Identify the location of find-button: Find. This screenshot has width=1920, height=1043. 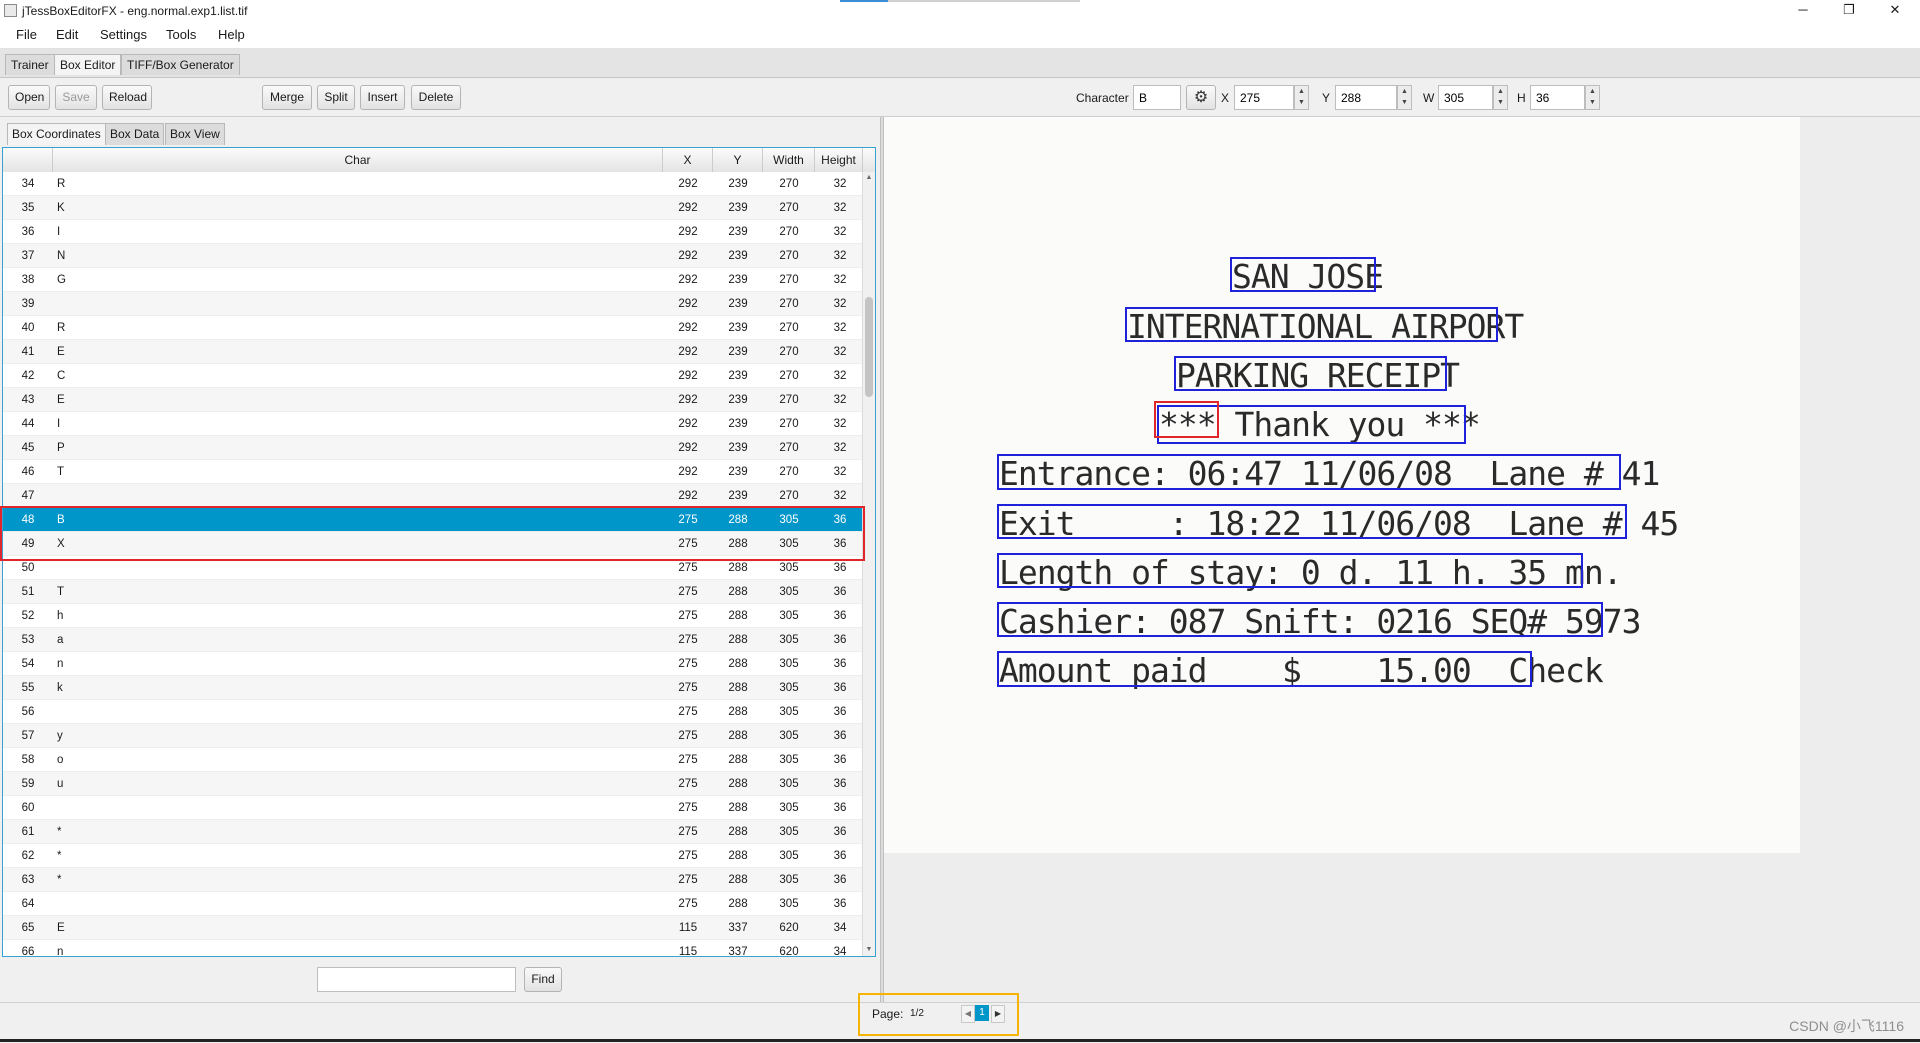
(543, 979).